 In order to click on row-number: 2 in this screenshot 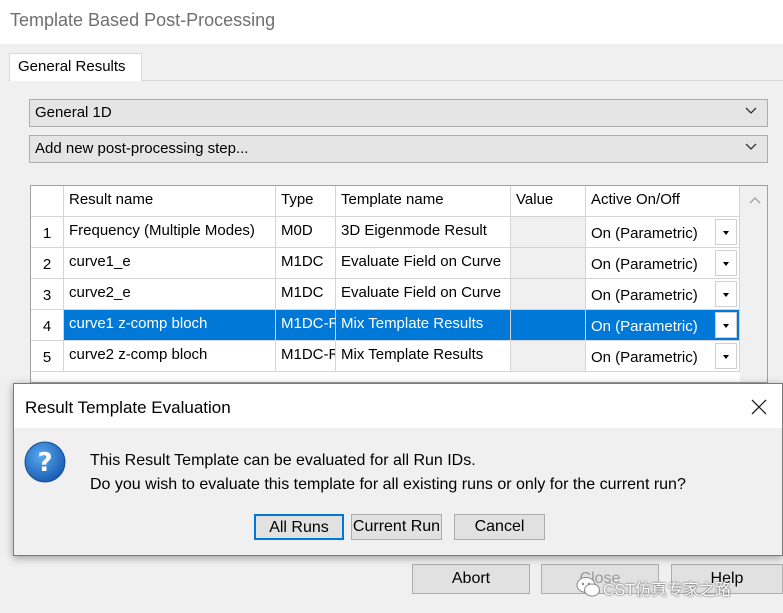, I will do `click(47, 263)`.